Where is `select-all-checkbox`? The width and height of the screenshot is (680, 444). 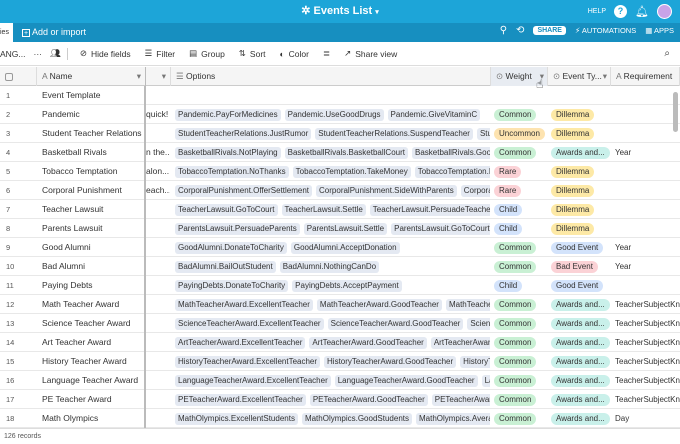
select-all-checkbox is located at coordinates (18, 76).